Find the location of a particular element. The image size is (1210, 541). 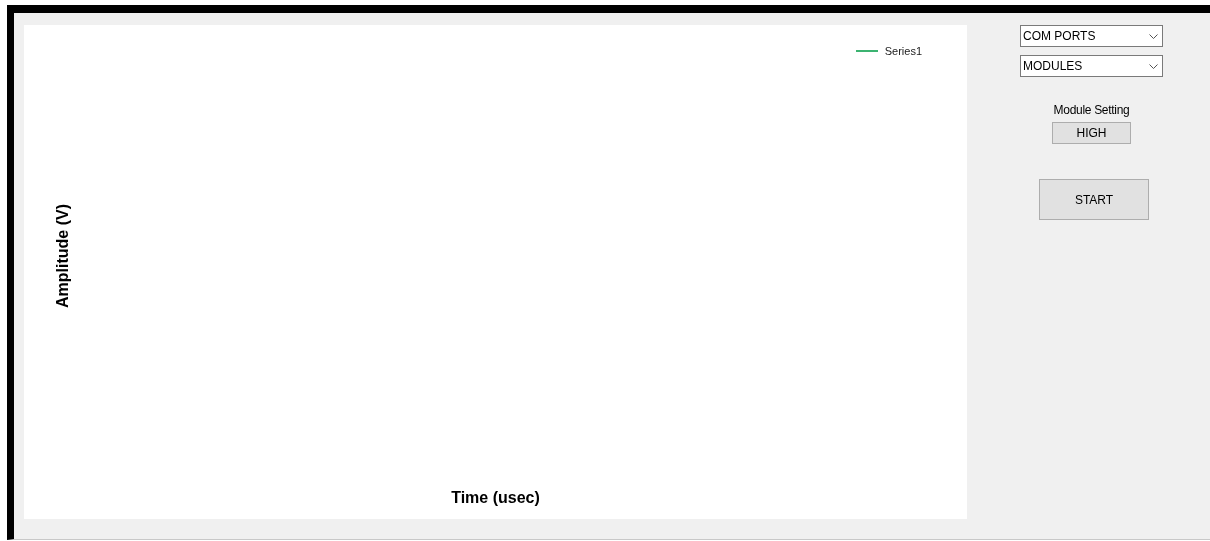

dropdown: MODULES is located at coordinates (1091, 66).